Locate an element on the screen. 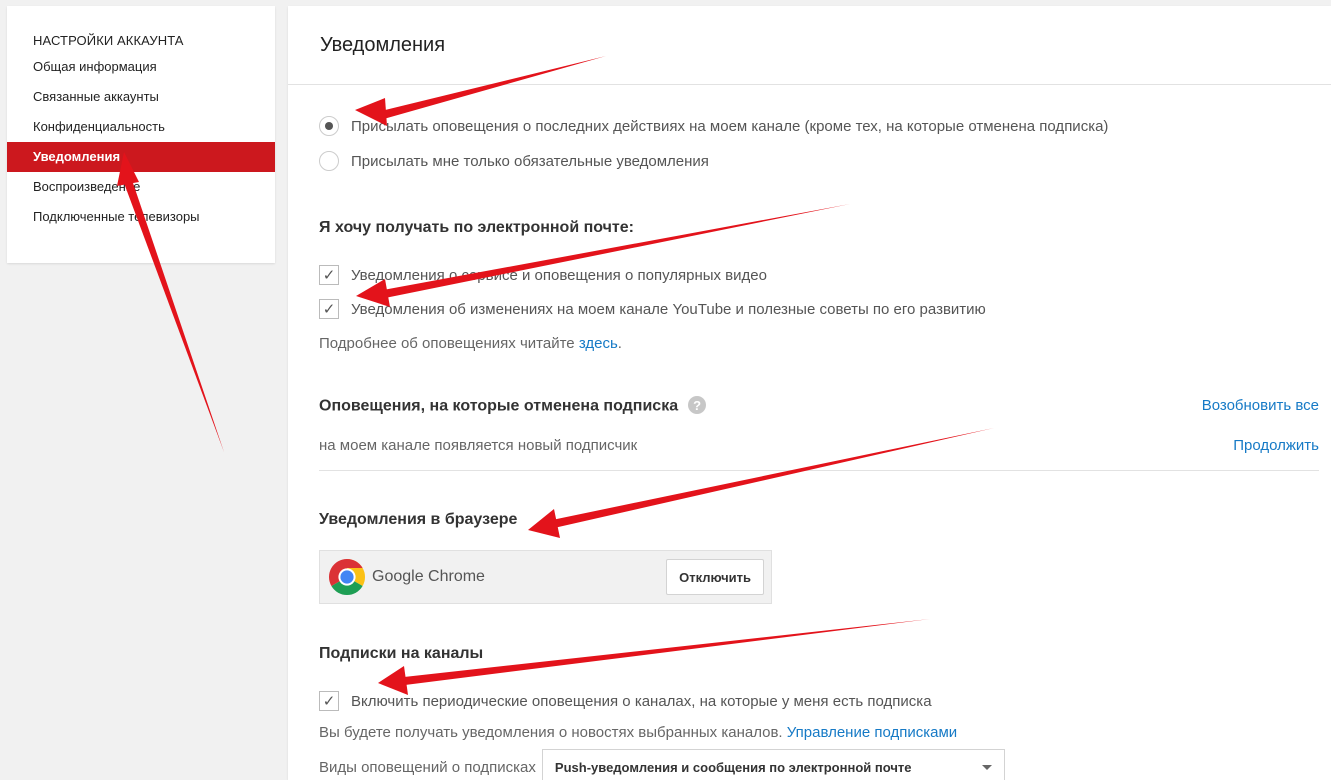  subscription-type-label: Виды оповещений о подписках is located at coordinates (427, 767).